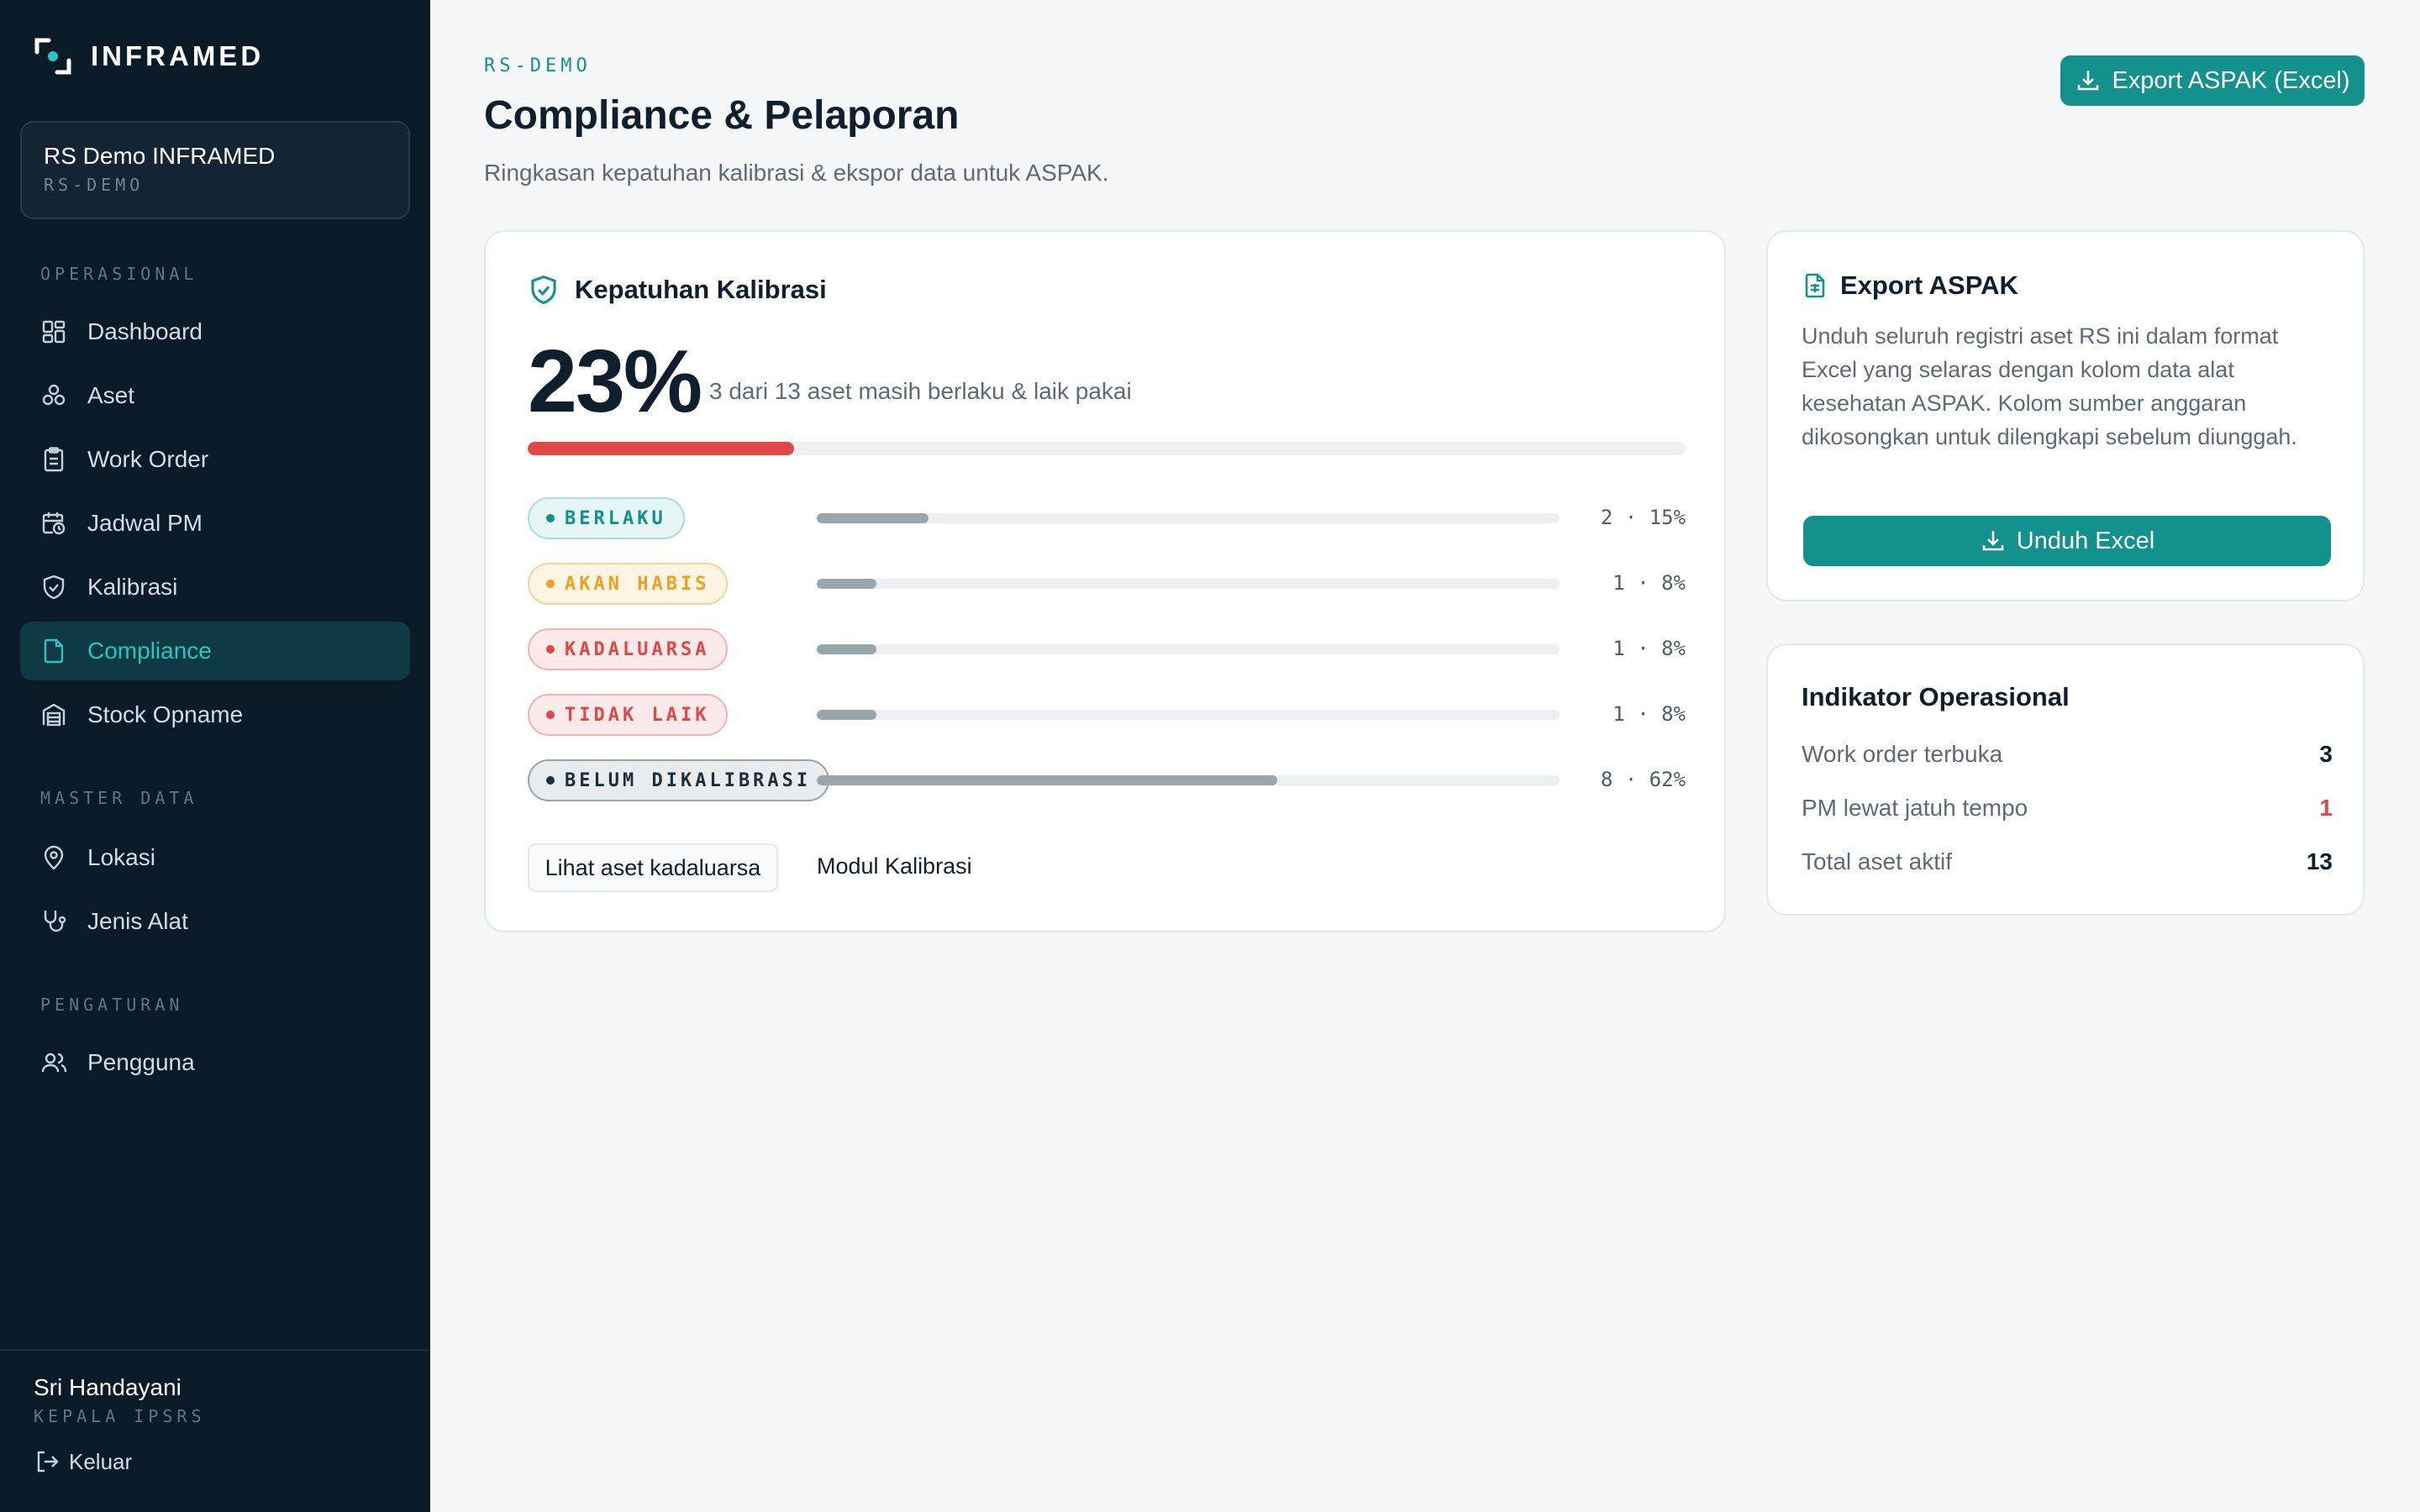 The height and width of the screenshot is (1512, 2420). What do you see at coordinates (149, 651) in the screenshot?
I see `sidebar-item-label: Compliance` at bounding box center [149, 651].